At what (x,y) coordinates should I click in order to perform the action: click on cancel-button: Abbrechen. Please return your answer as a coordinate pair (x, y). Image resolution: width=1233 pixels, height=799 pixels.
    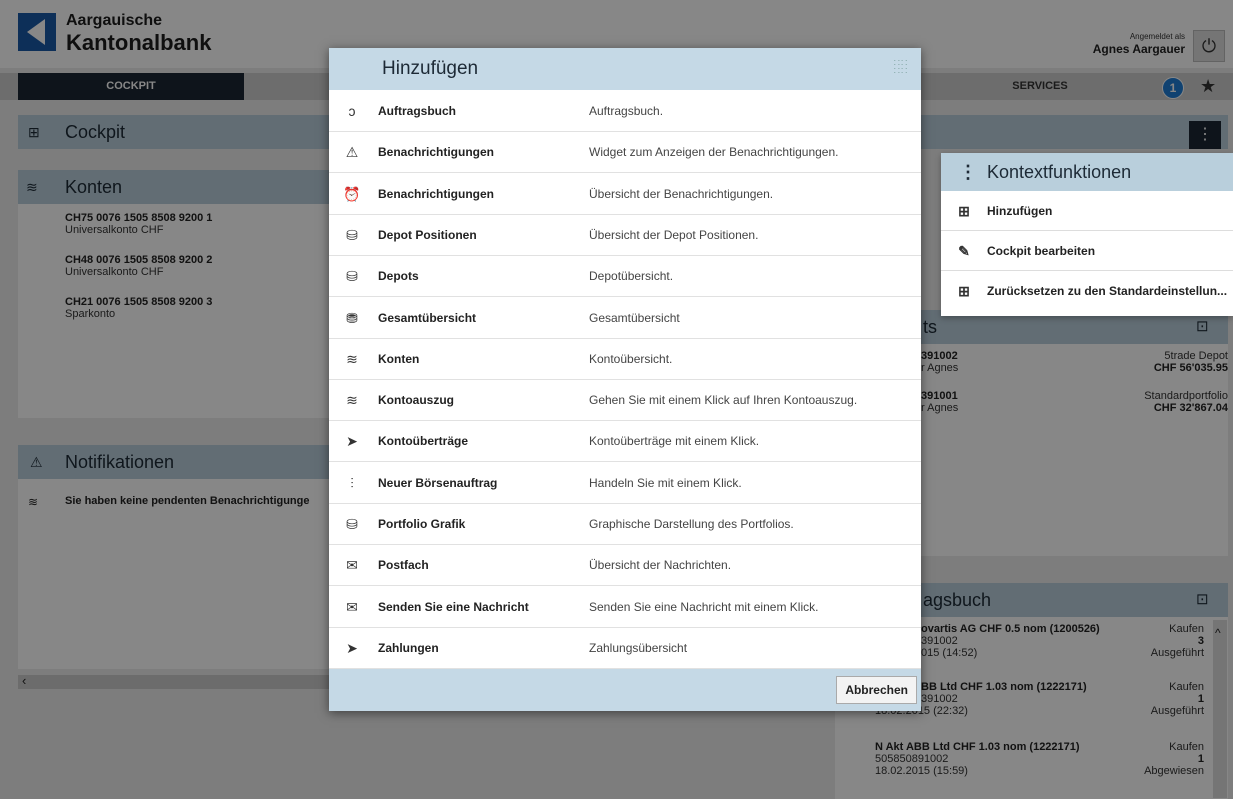
    Looking at the image, I should click on (876, 690).